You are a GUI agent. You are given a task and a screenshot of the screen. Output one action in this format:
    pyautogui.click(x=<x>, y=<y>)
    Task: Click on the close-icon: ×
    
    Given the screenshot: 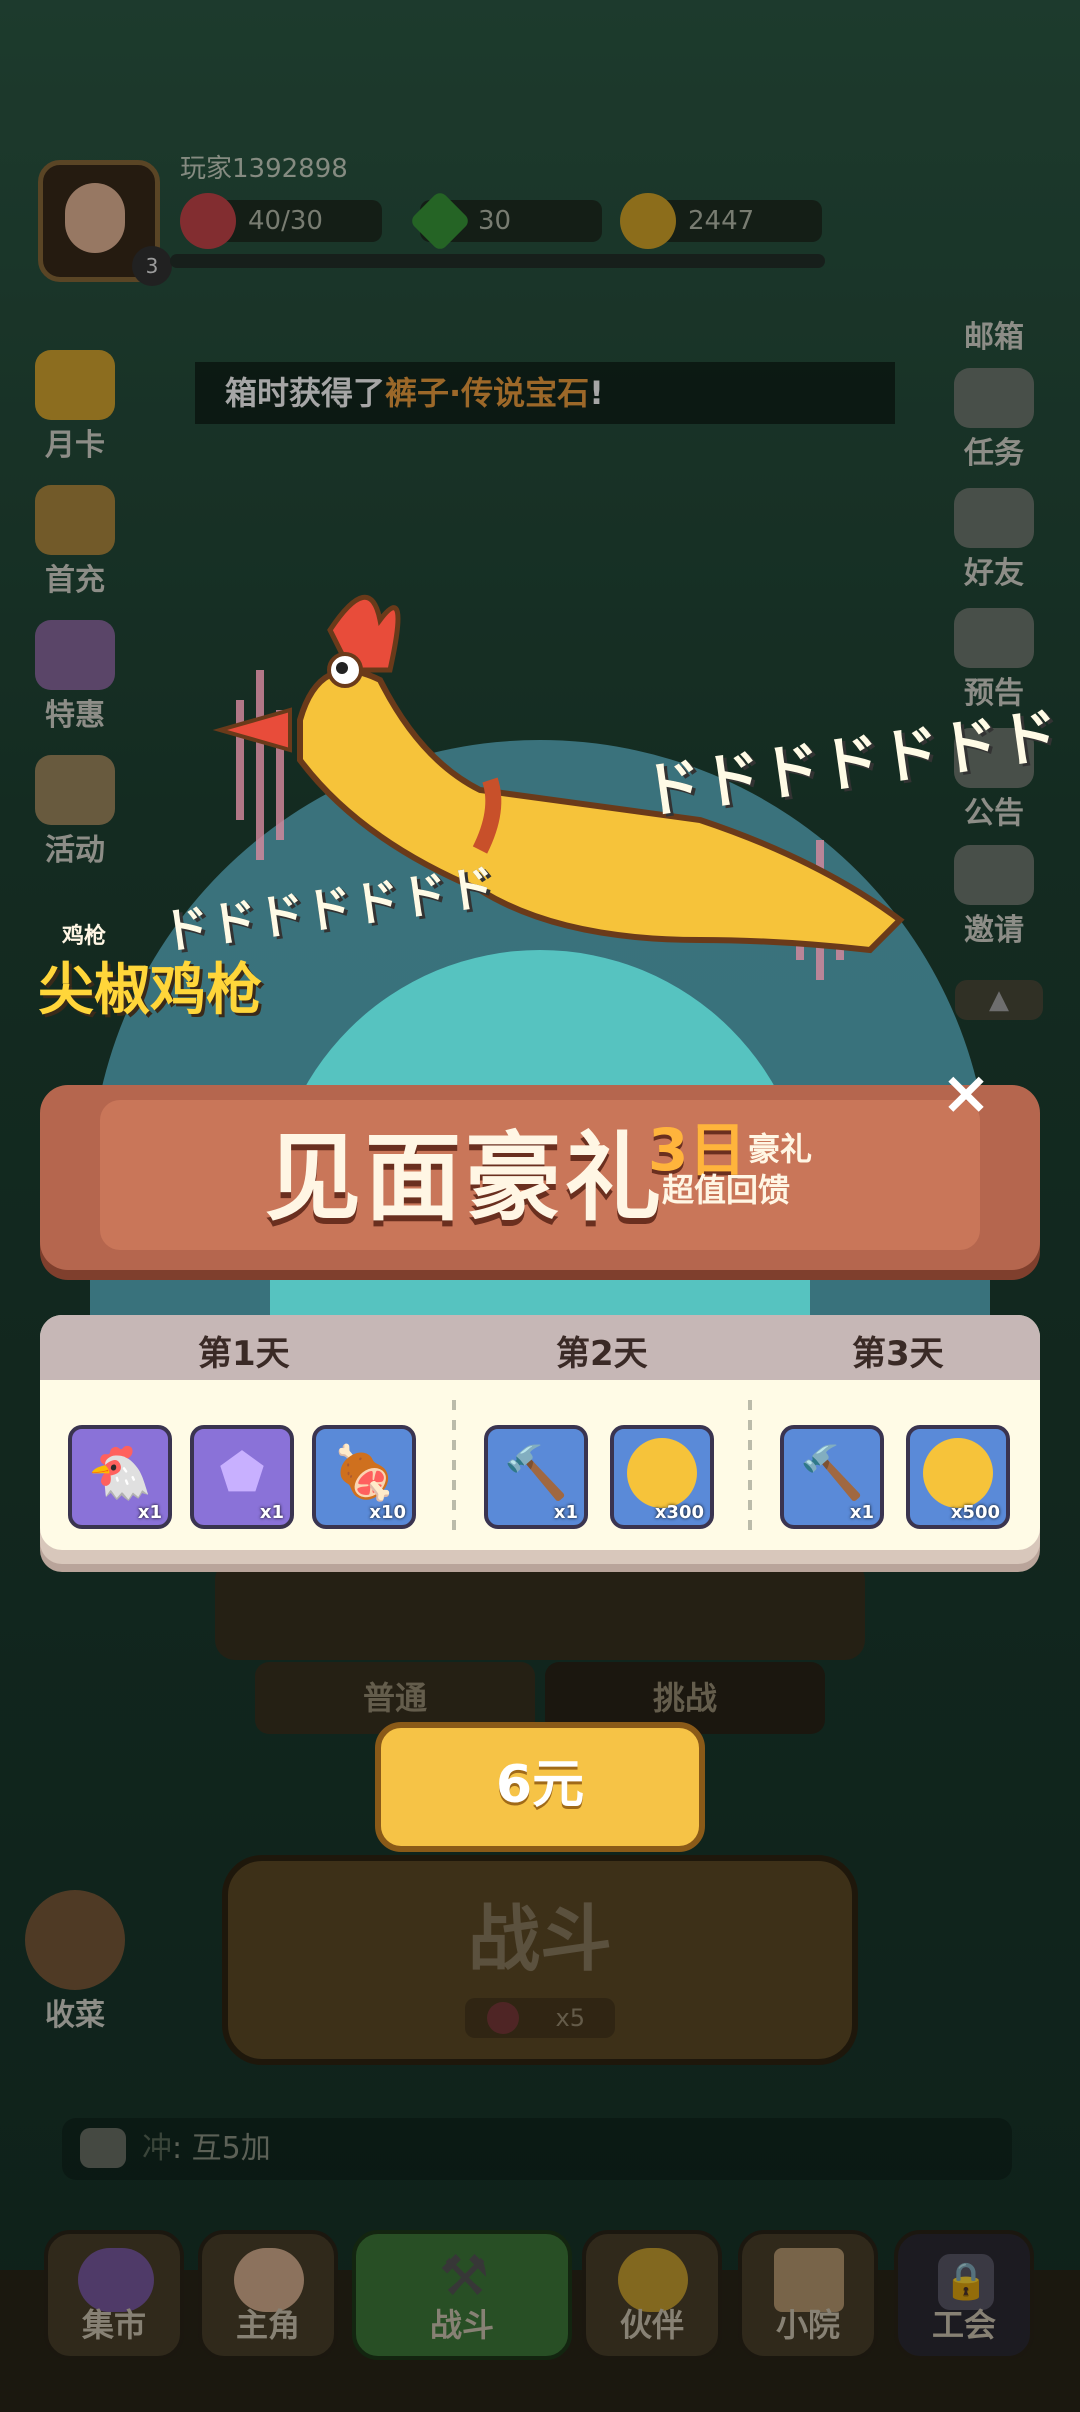 What is the action you would take?
    pyautogui.click(x=966, y=1093)
    